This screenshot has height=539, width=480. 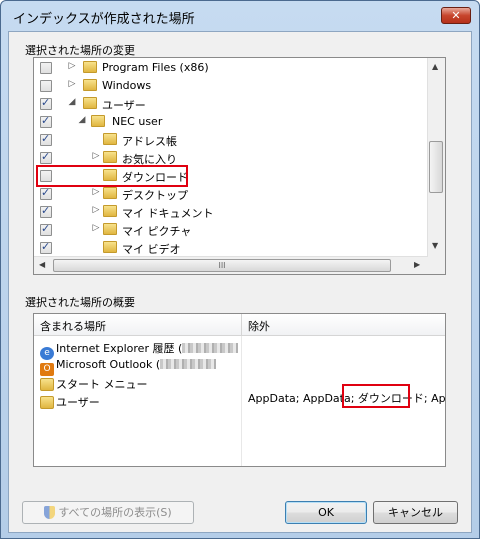 I want to click on tree-horizontal-scrollbar: ◀ III ▶, so click(x=231, y=265).